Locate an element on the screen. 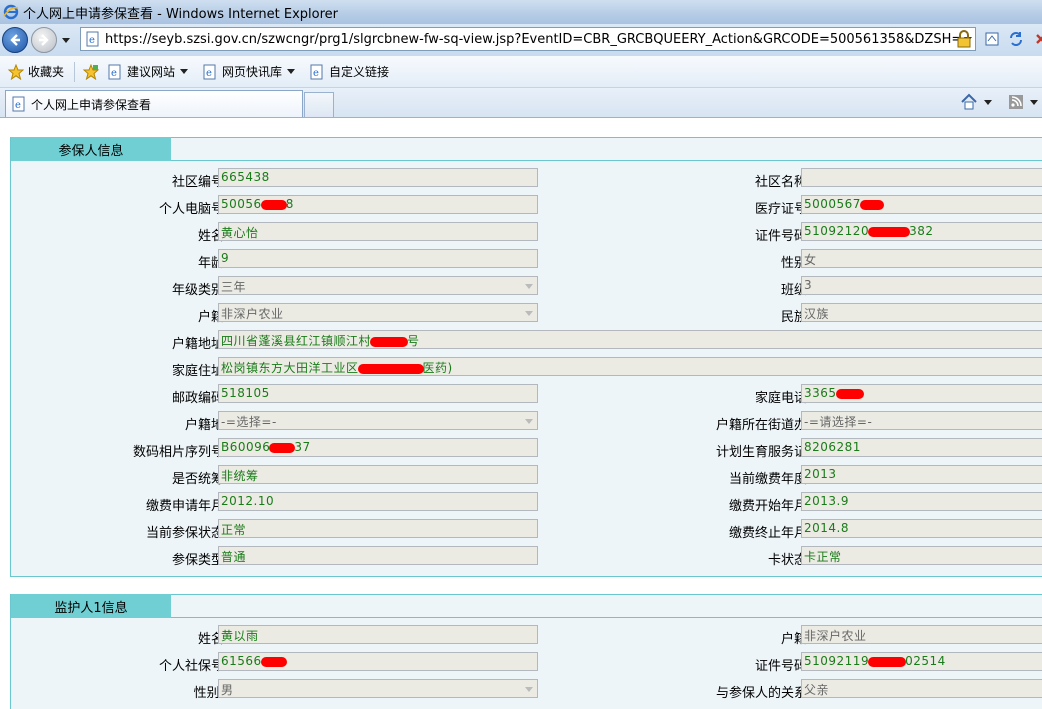 This screenshot has height=709, width=1042. new-tab-button is located at coordinates (319, 104).